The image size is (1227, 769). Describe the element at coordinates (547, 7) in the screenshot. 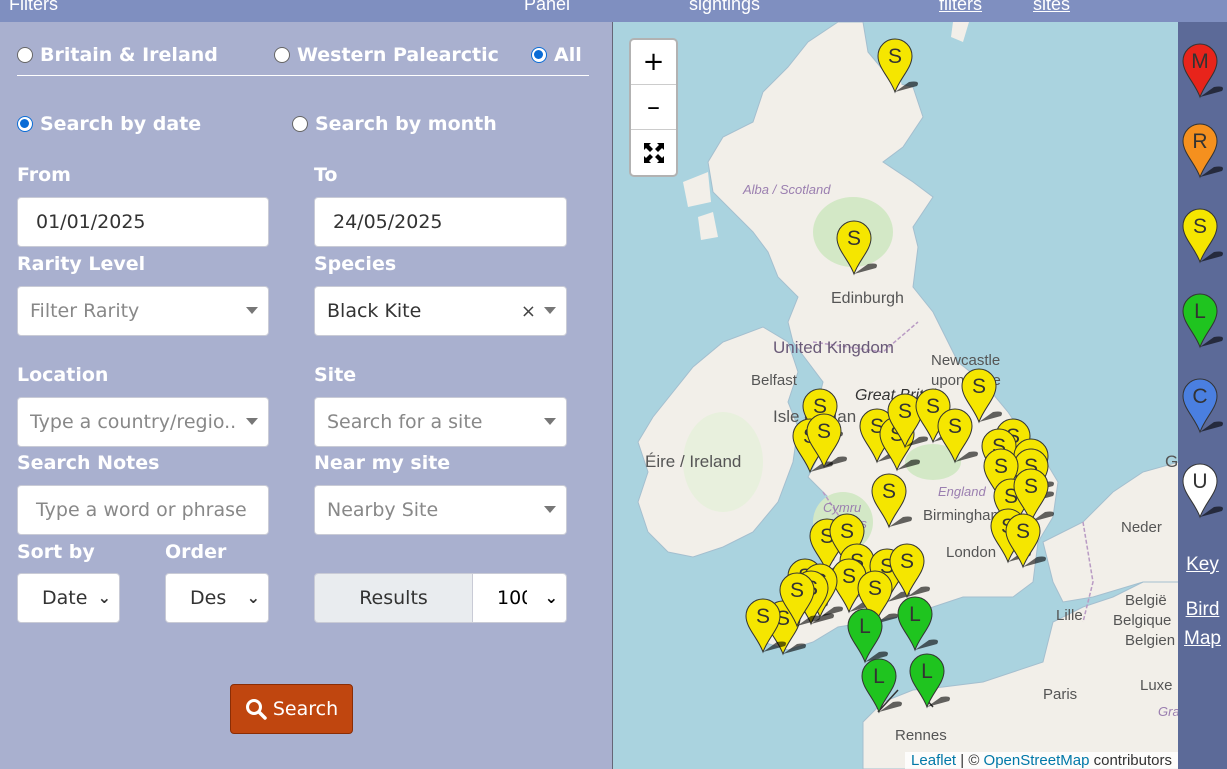

I see `nav-panel: Panel` at that location.